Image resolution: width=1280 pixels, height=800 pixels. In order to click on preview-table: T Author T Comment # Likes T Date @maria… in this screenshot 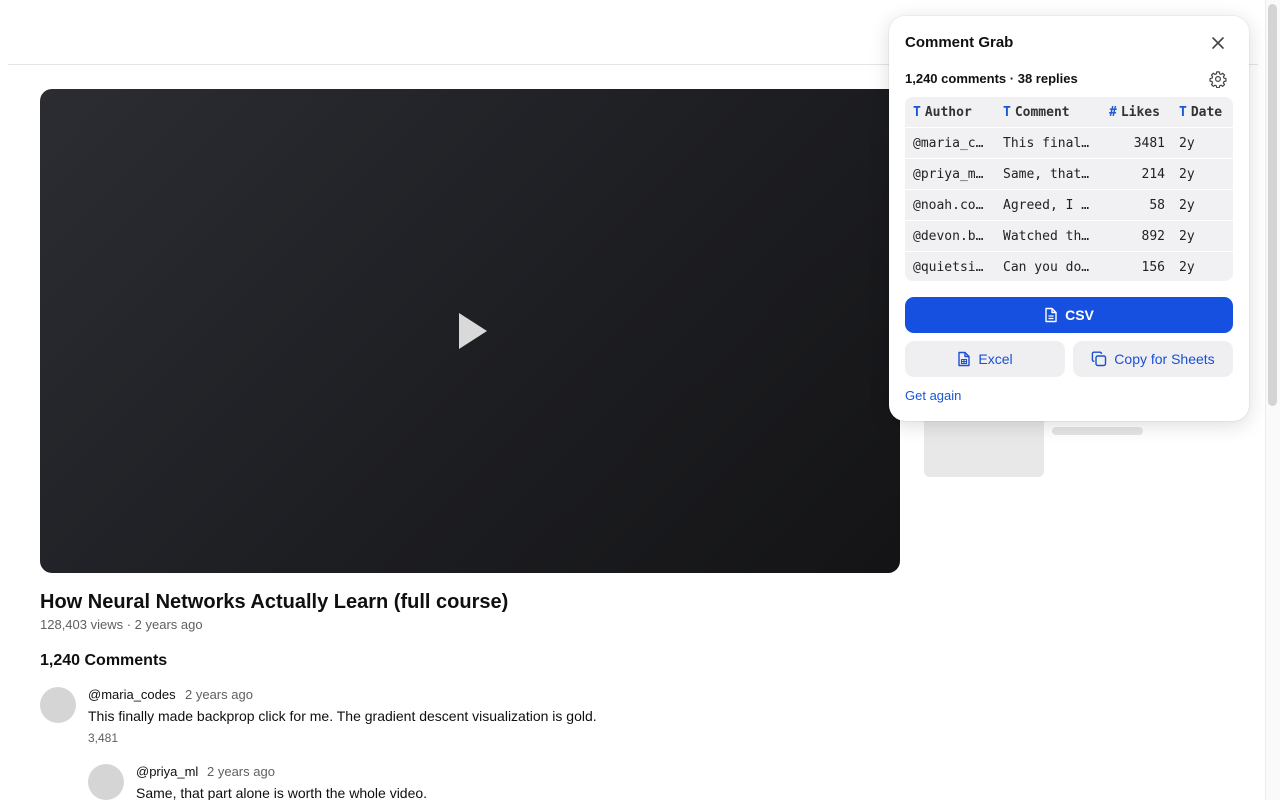, I will do `click(1069, 189)`.